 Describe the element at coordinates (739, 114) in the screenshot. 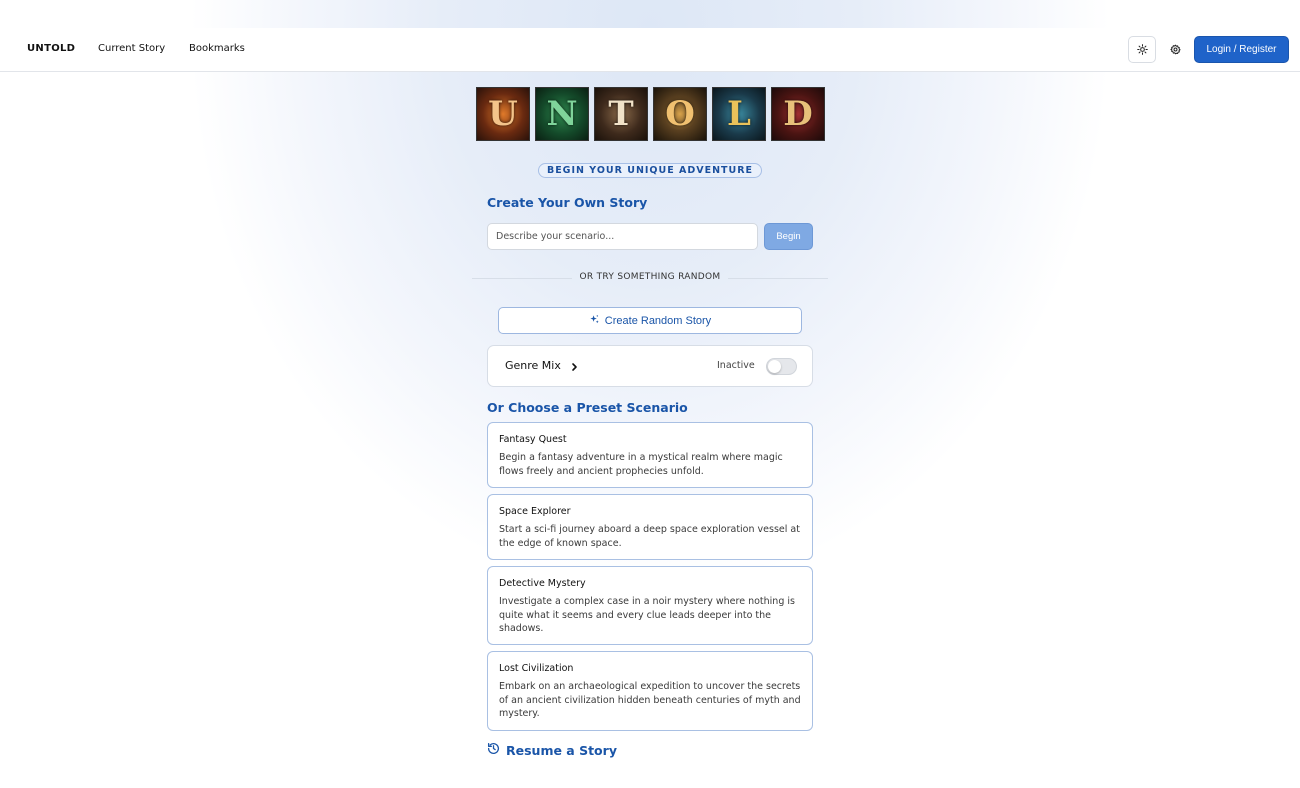

I see `logo-tile-l: L` at that location.